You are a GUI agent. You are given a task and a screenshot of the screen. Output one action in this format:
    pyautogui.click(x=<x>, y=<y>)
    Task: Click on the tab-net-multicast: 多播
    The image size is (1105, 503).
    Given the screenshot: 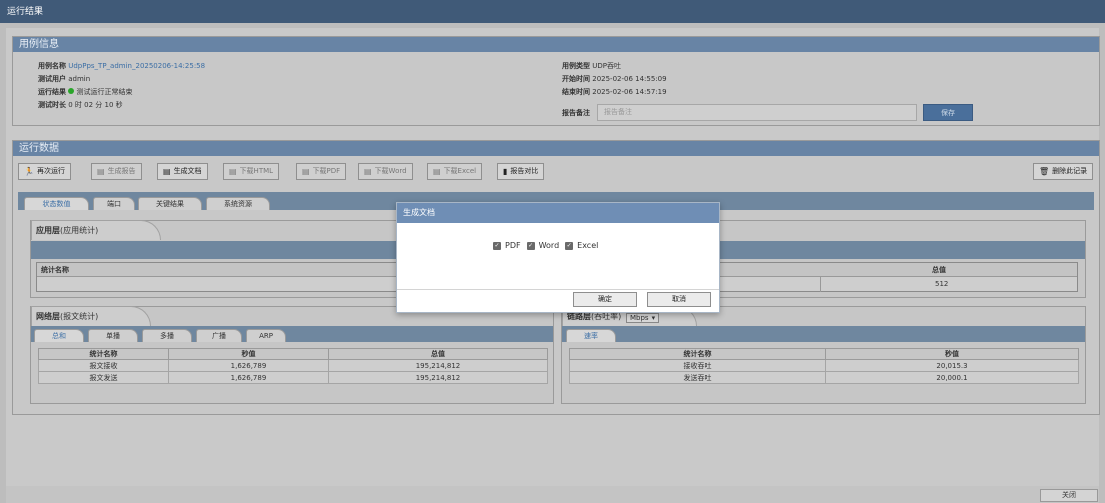 What is the action you would take?
    pyautogui.click(x=167, y=335)
    